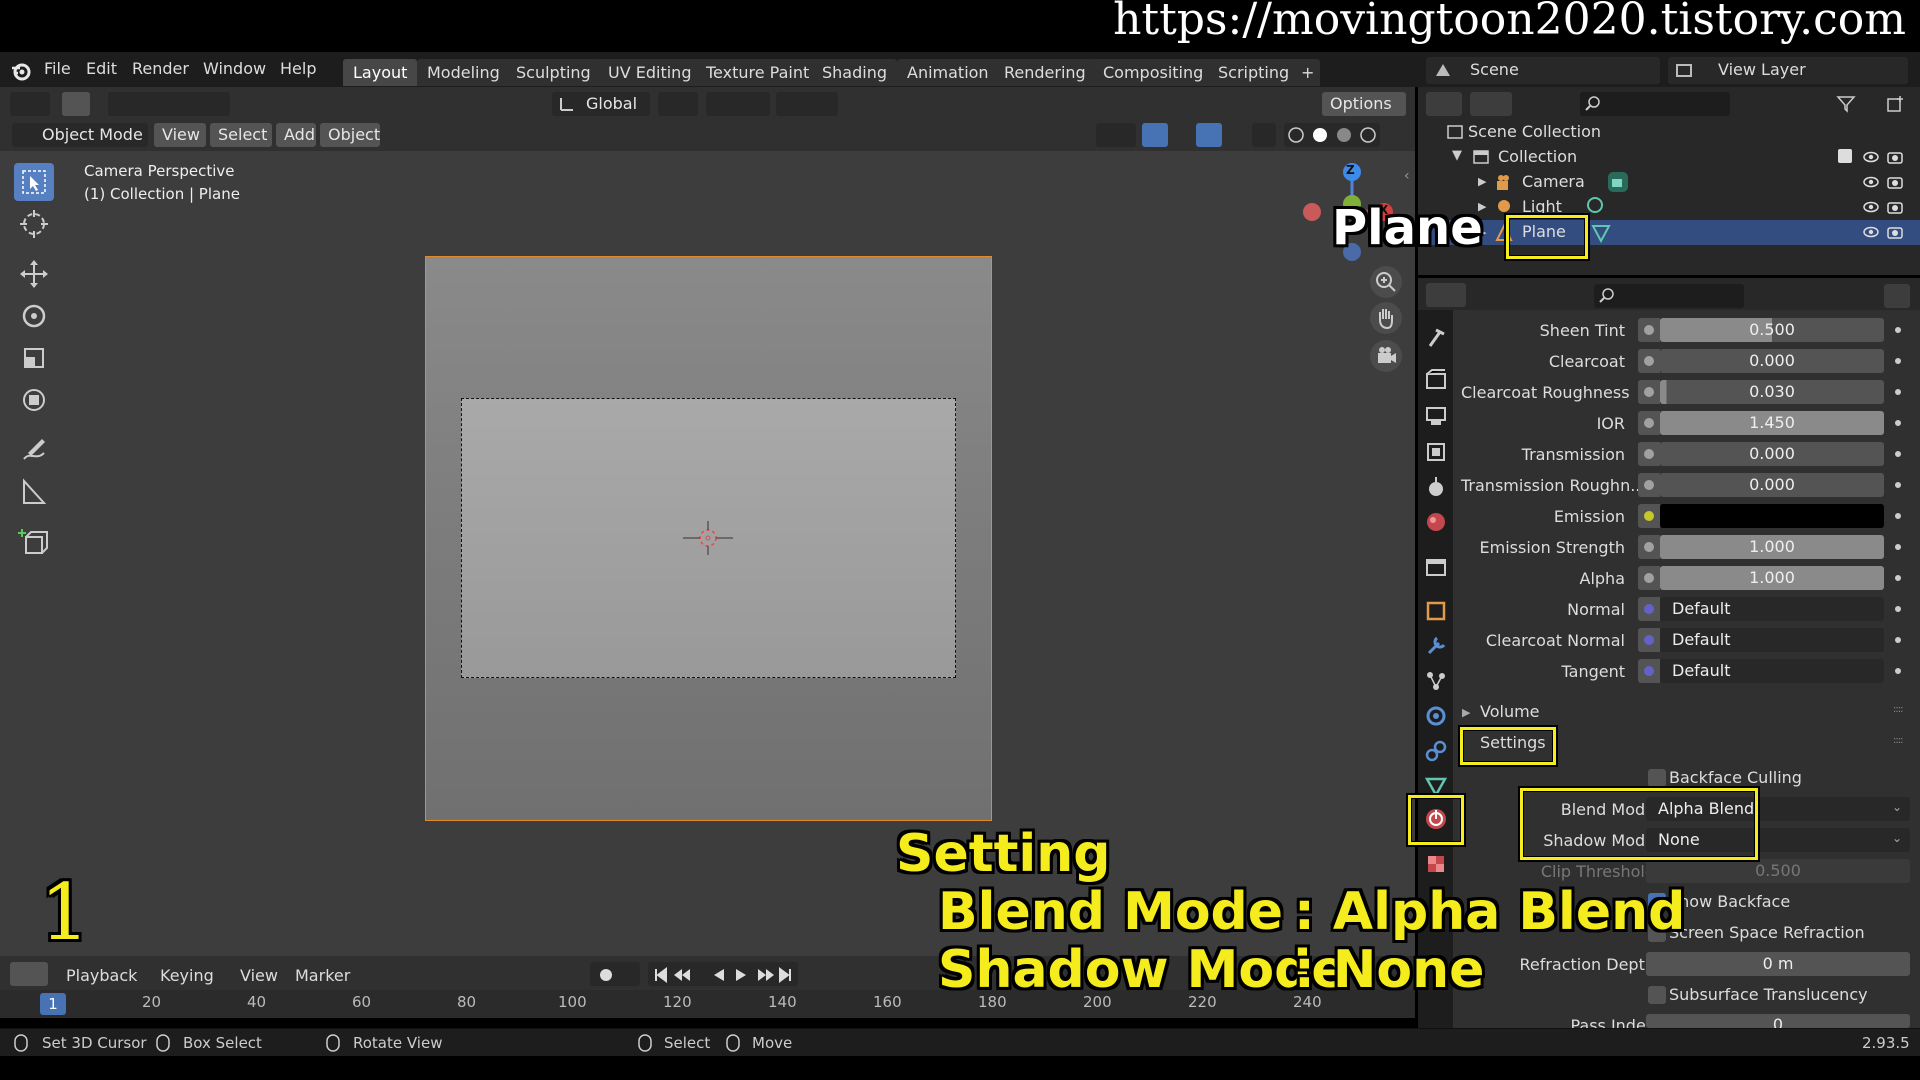  What do you see at coordinates (1466, 712) in the screenshot?
I see `volume-collapse-arrow-icon: ▶` at bounding box center [1466, 712].